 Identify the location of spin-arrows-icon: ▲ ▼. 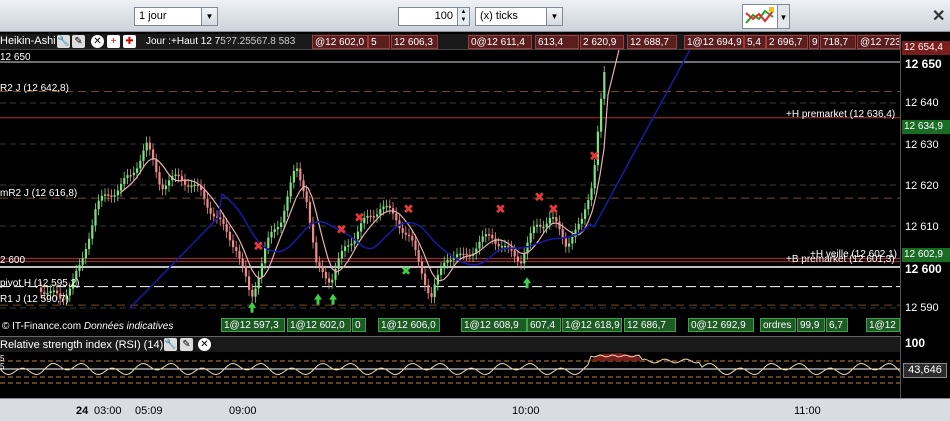
(463, 16).